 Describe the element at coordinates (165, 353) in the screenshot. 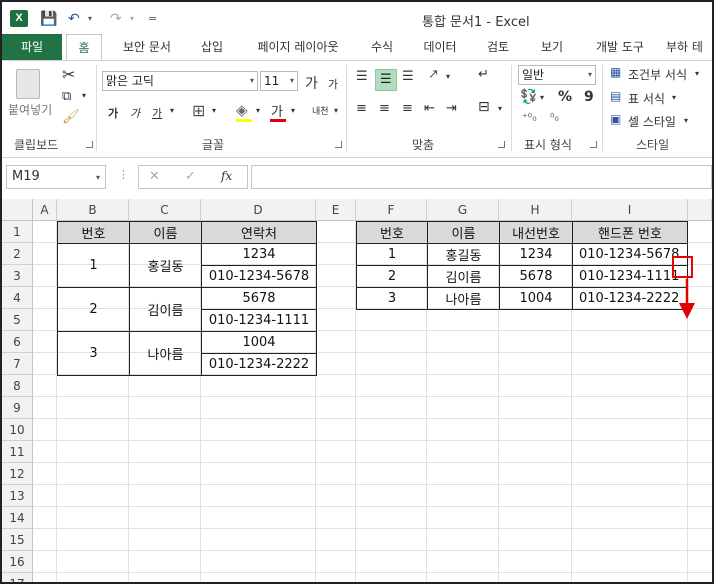

I see `left-cell-name-3: 나아름` at that location.